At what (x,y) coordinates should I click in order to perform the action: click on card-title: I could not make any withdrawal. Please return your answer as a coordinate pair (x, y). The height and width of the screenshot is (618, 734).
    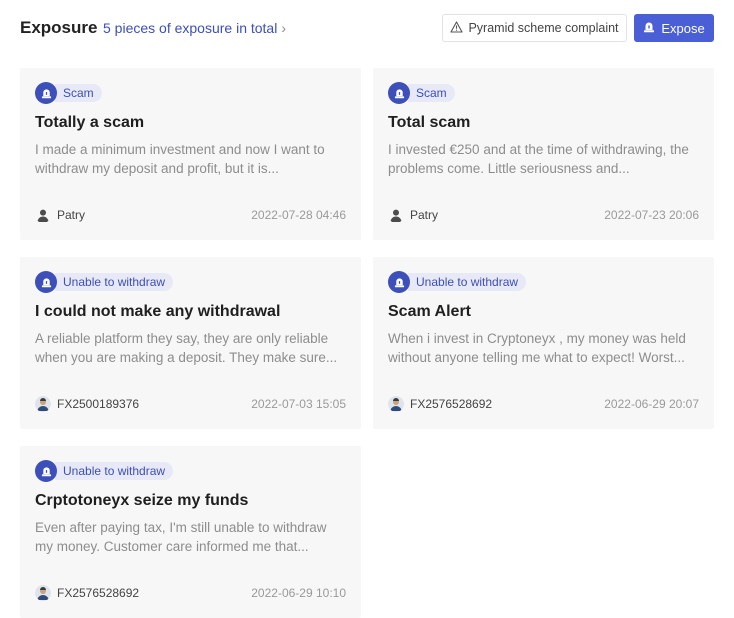
    Looking at the image, I should click on (158, 311).